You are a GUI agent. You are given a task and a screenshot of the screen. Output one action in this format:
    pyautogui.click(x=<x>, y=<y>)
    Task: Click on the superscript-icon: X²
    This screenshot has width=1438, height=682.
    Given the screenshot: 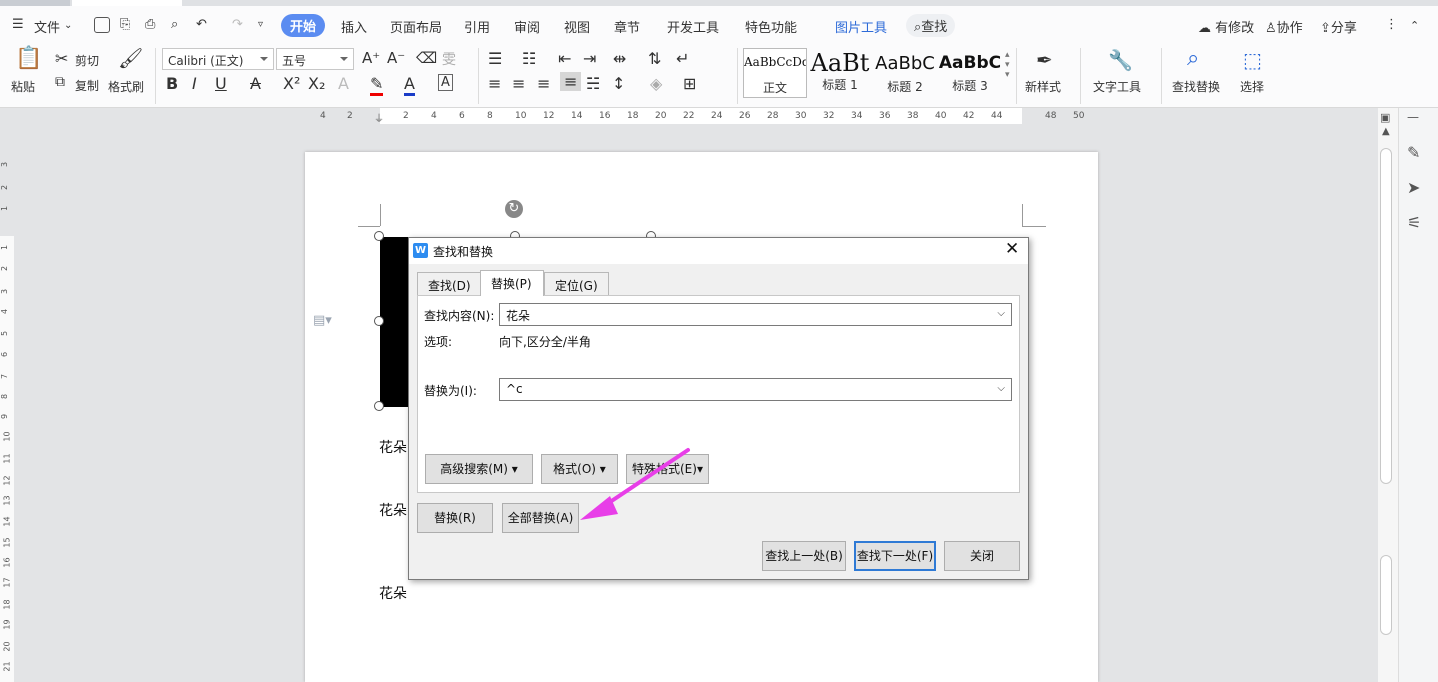 What is the action you would take?
    pyautogui.click(x=291, y=83)
    